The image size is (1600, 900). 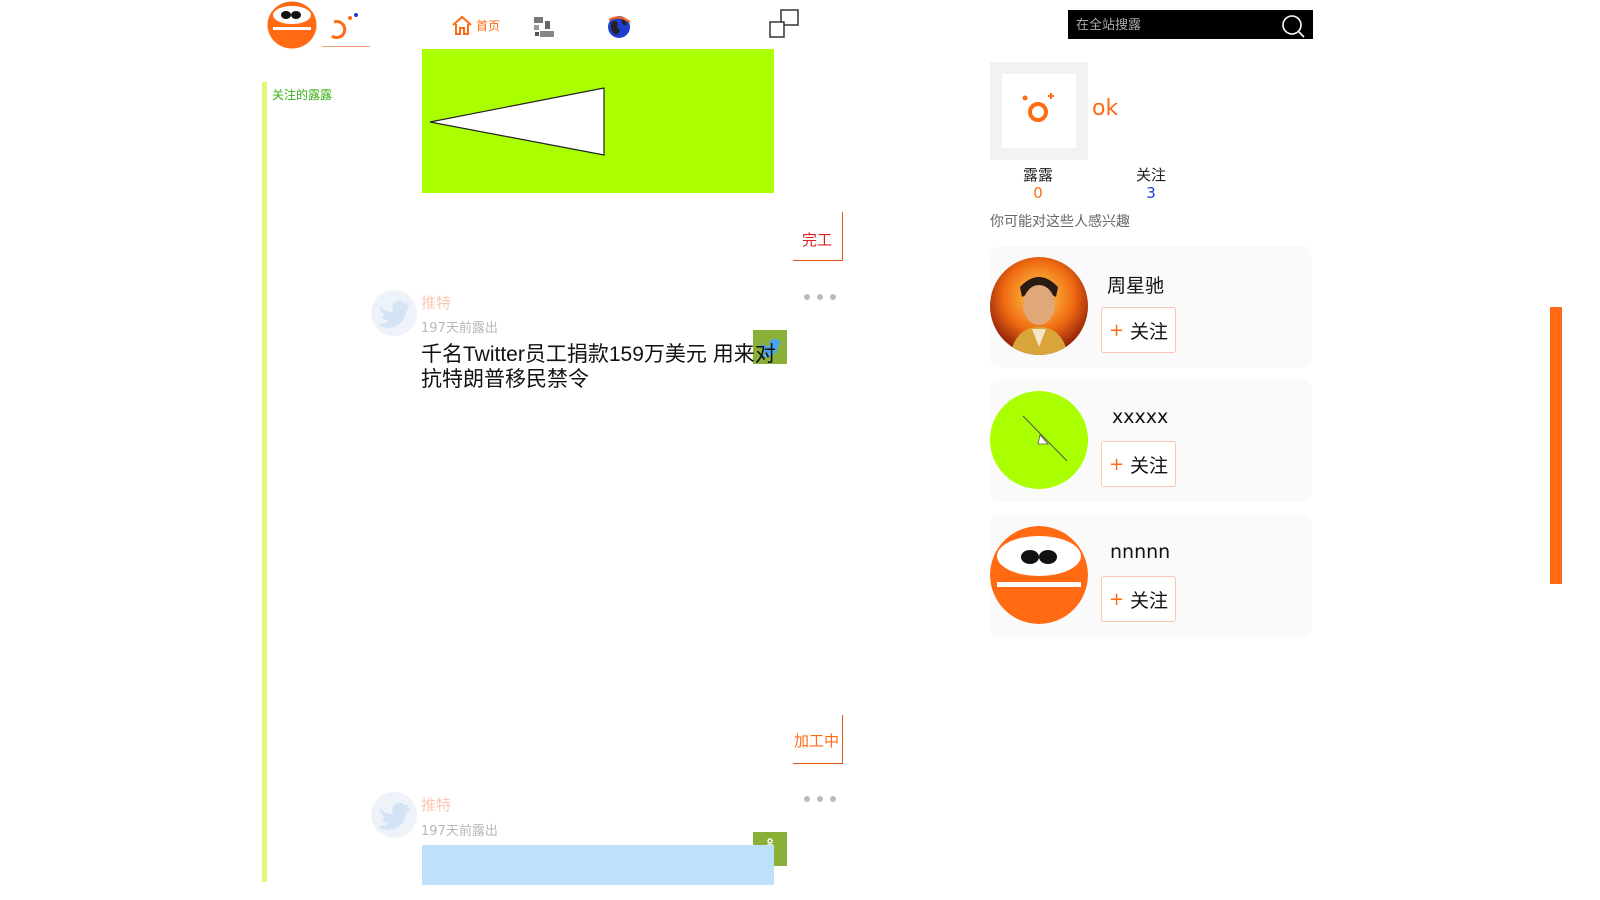 What do you see at coordinates (462, 25) in the screenshot?
I see `home-icon` at bounding box center [462, 25].